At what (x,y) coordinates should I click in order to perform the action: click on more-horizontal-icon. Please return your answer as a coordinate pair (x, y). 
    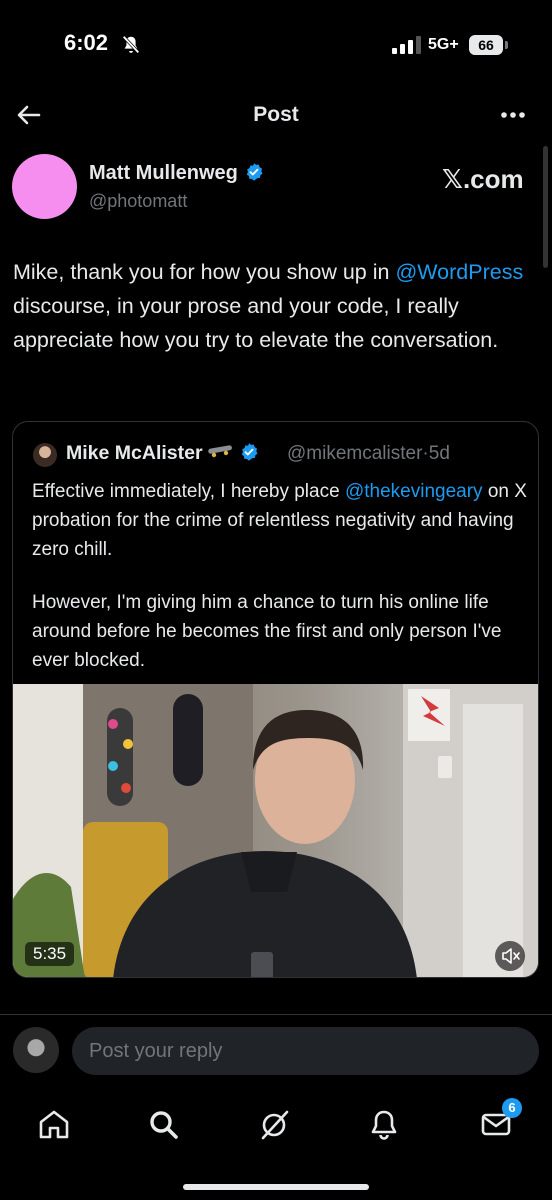
    Looking at the image, I should click on (513, 115).